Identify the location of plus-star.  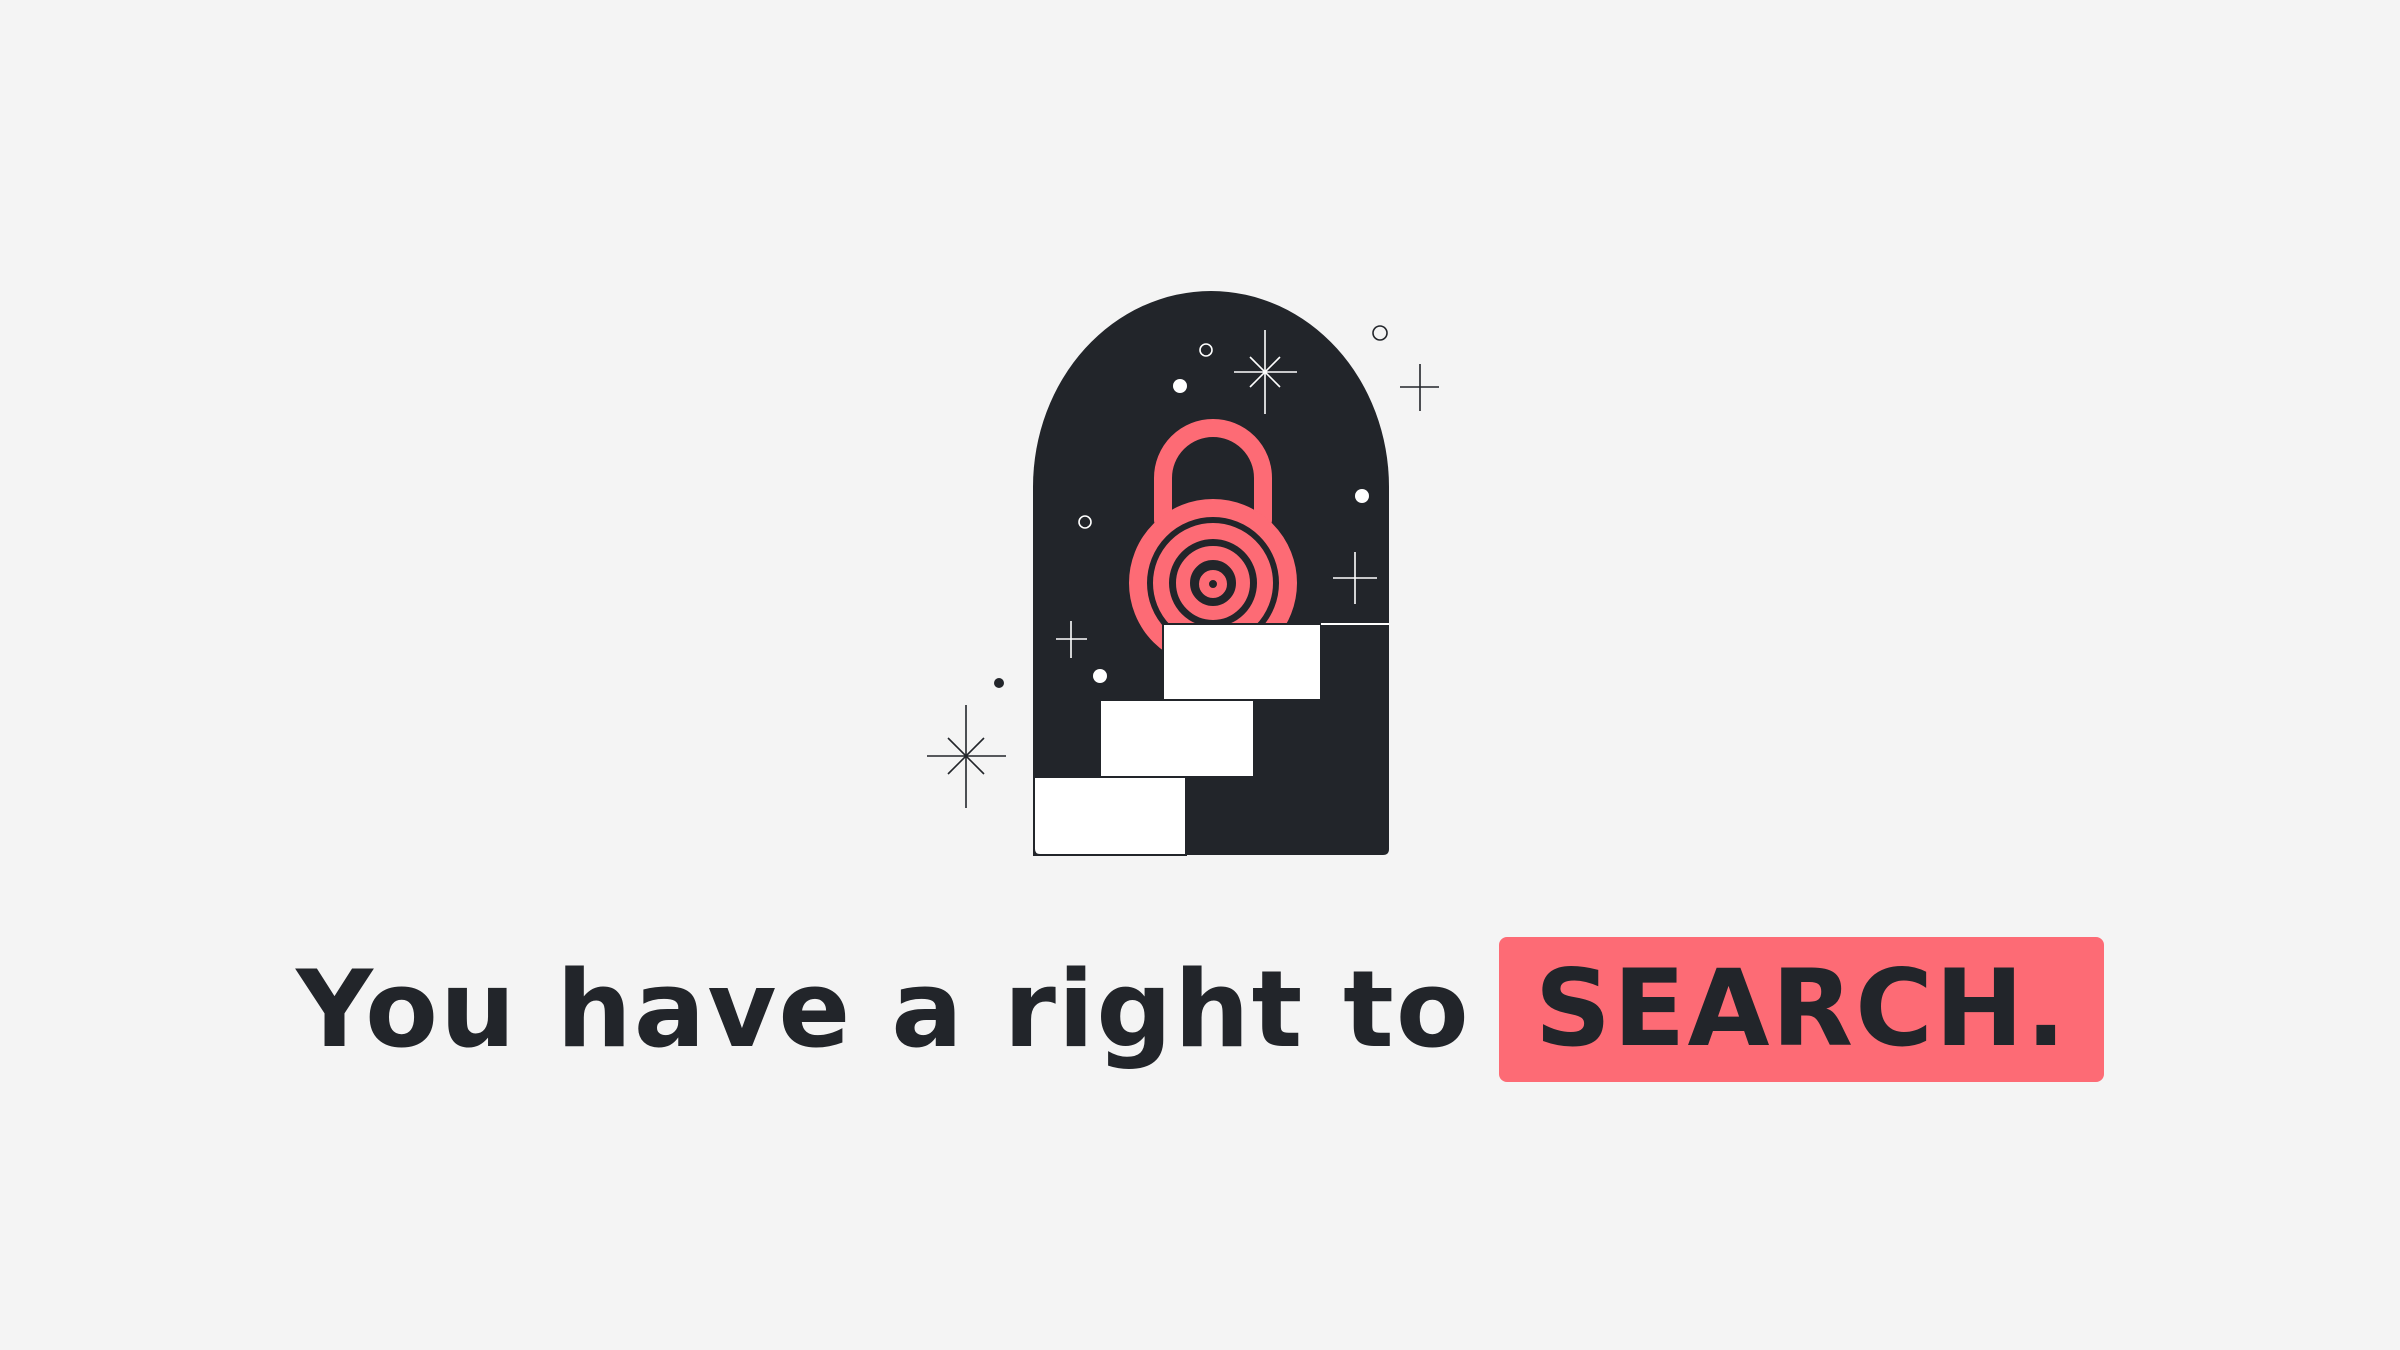
(1419, 387).